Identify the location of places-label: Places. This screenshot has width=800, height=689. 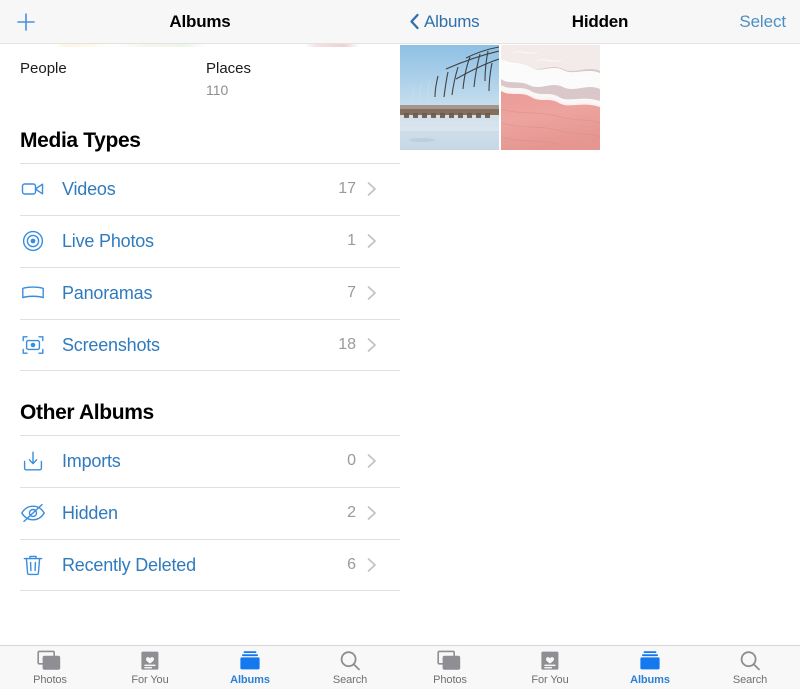
(229, 68).